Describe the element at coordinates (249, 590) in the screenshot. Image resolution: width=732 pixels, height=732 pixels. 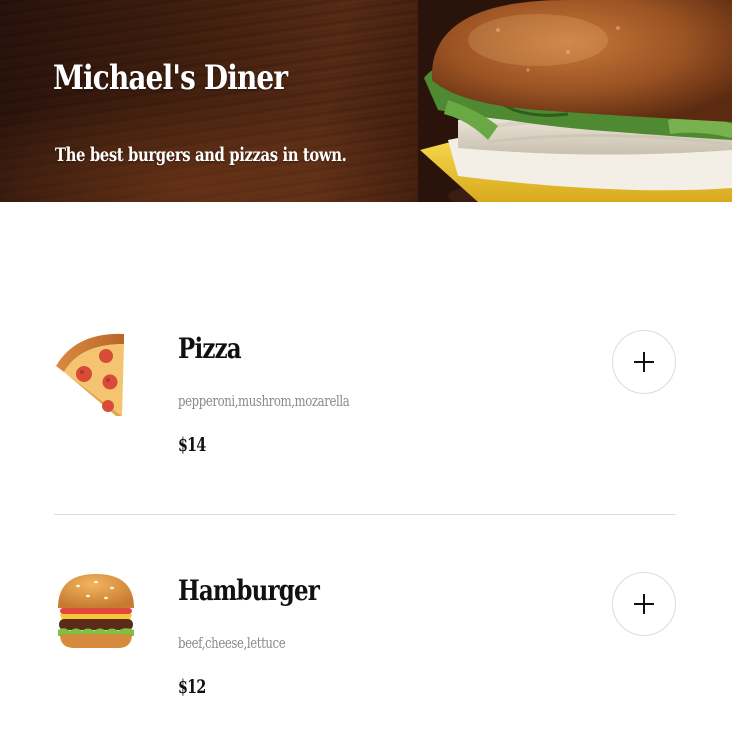
I see `item-name: Hamburger` at that location.